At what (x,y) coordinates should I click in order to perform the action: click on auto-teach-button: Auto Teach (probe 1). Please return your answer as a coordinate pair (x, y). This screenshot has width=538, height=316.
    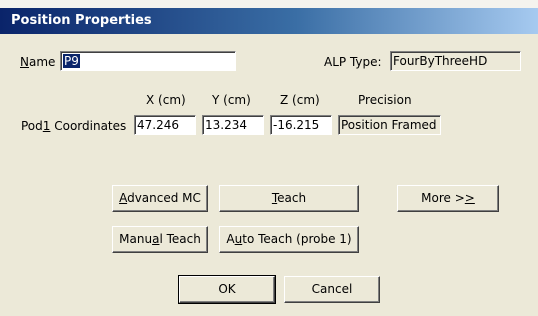
    Looking at the image, I should click on (289, 239).